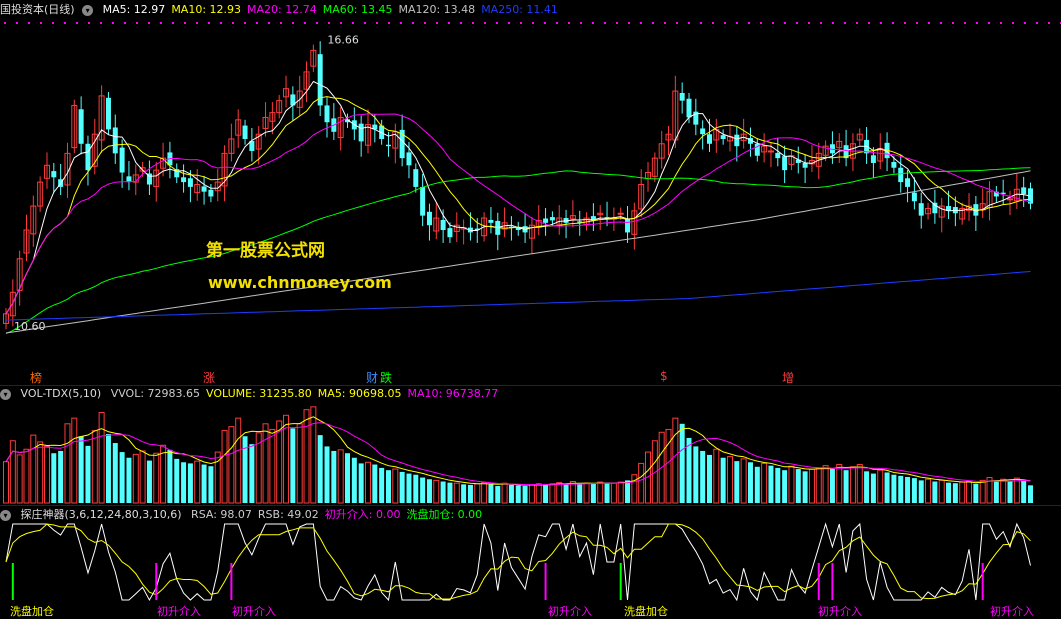 The image size is (1061, 619). Describe the element at coordinates (788, 377) in the screenshot. I see `event-marker: 增` at that location.